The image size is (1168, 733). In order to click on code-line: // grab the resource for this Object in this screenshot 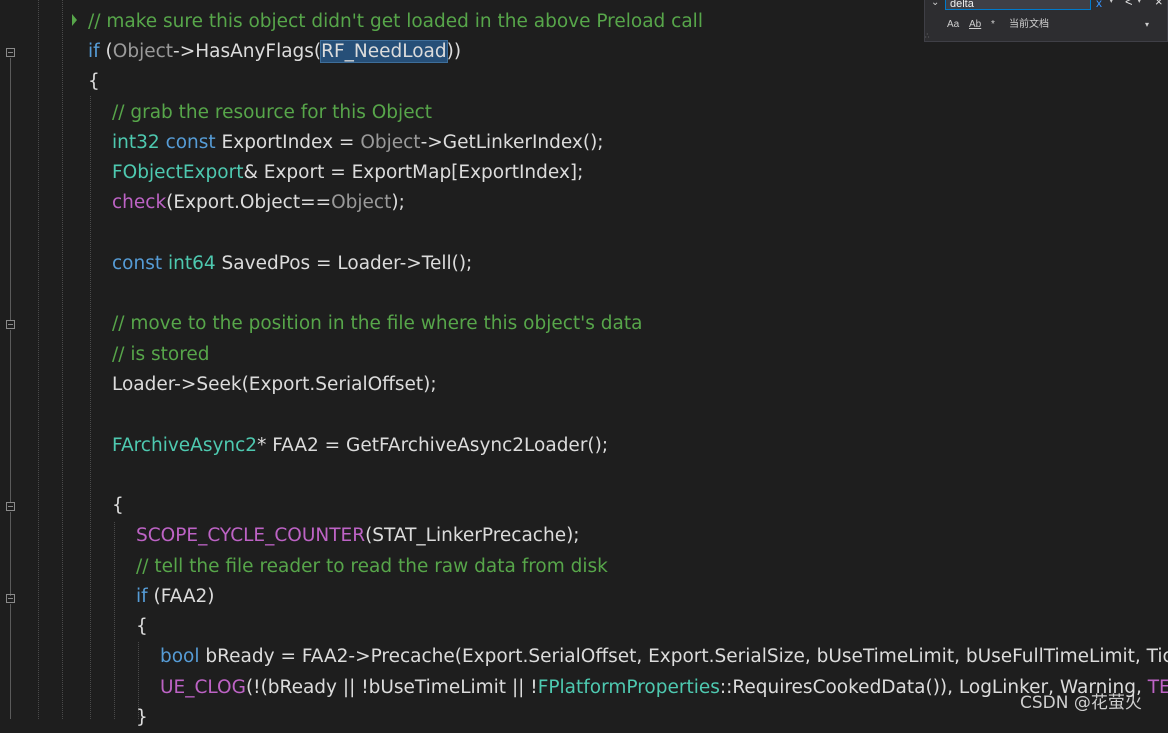, I will do `click(272, 113)`.